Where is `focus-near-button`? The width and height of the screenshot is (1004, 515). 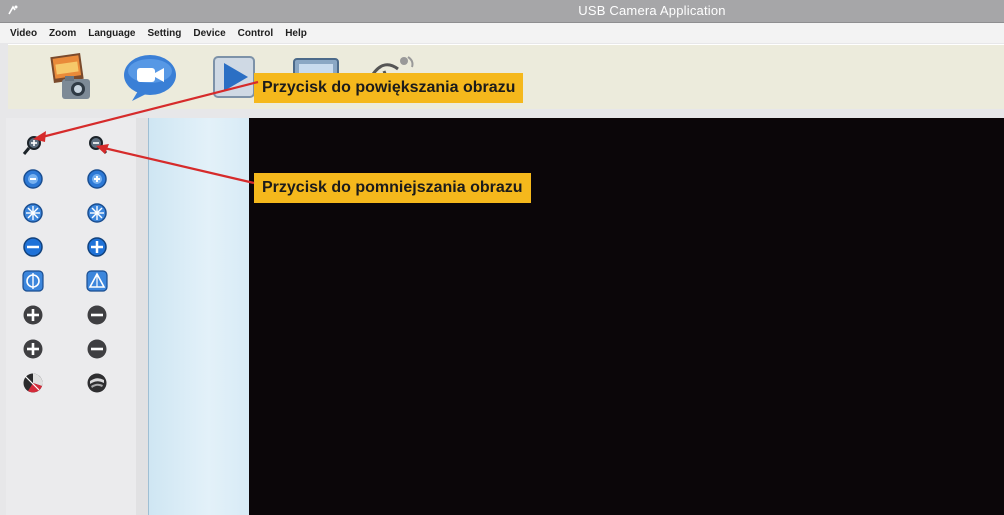 focus-near-button is located at coordinates (33, 213).